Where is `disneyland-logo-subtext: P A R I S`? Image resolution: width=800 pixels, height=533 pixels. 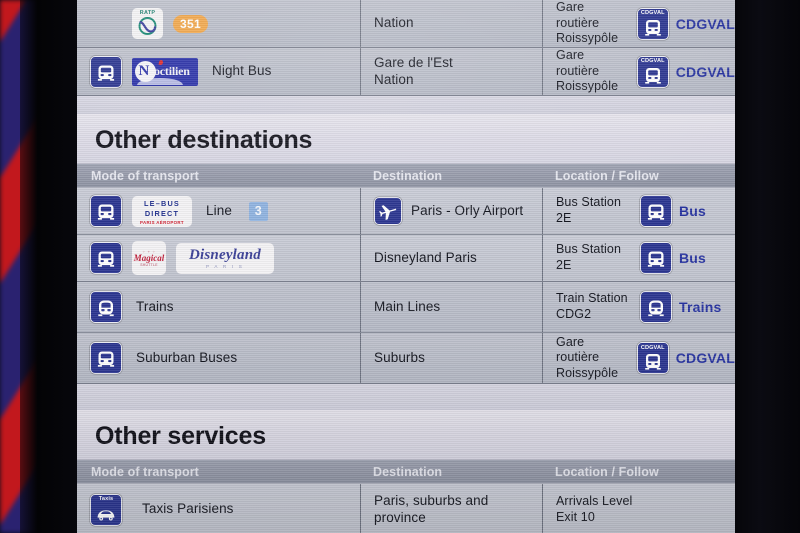
disneyland-logo-subtext: P A R I S is located at coordinates (225, 266).